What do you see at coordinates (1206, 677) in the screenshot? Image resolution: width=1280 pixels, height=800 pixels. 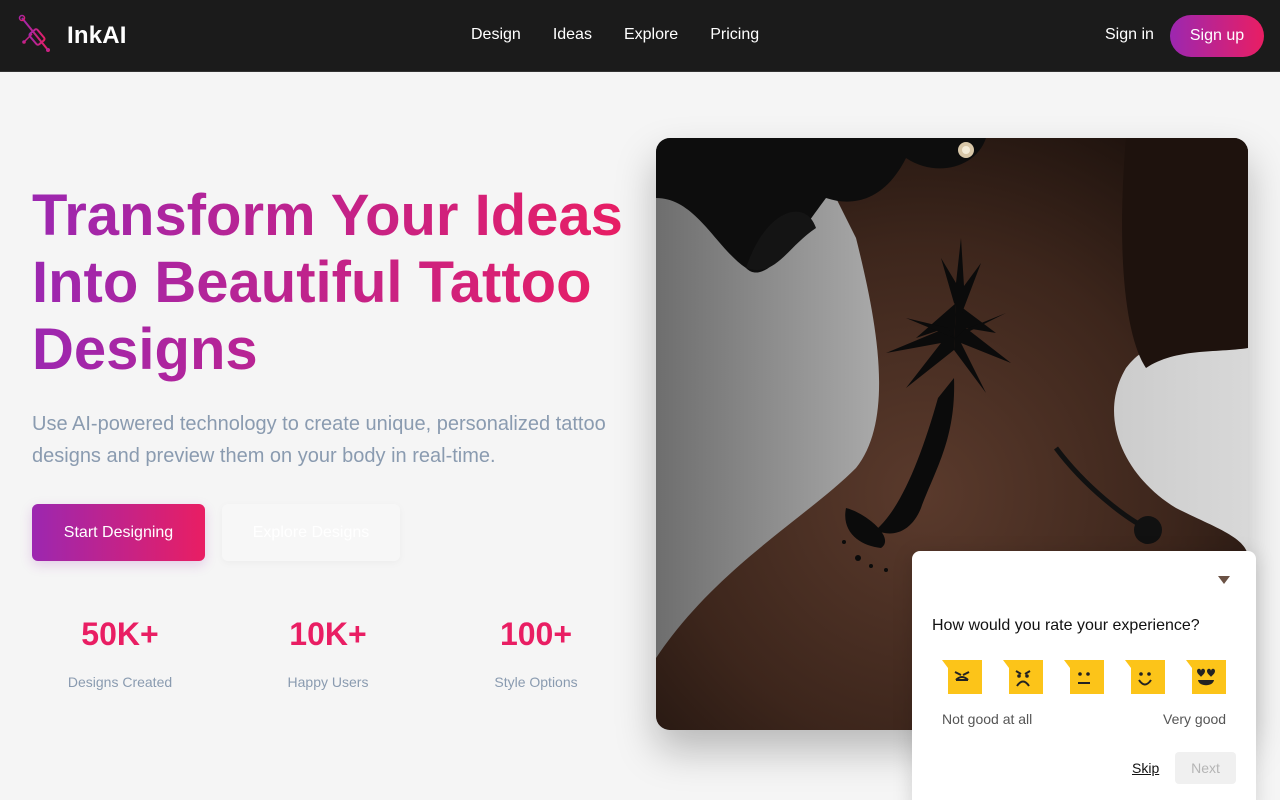 I see `heart-eyes-face-icon` at bounding box center [1206, 677].